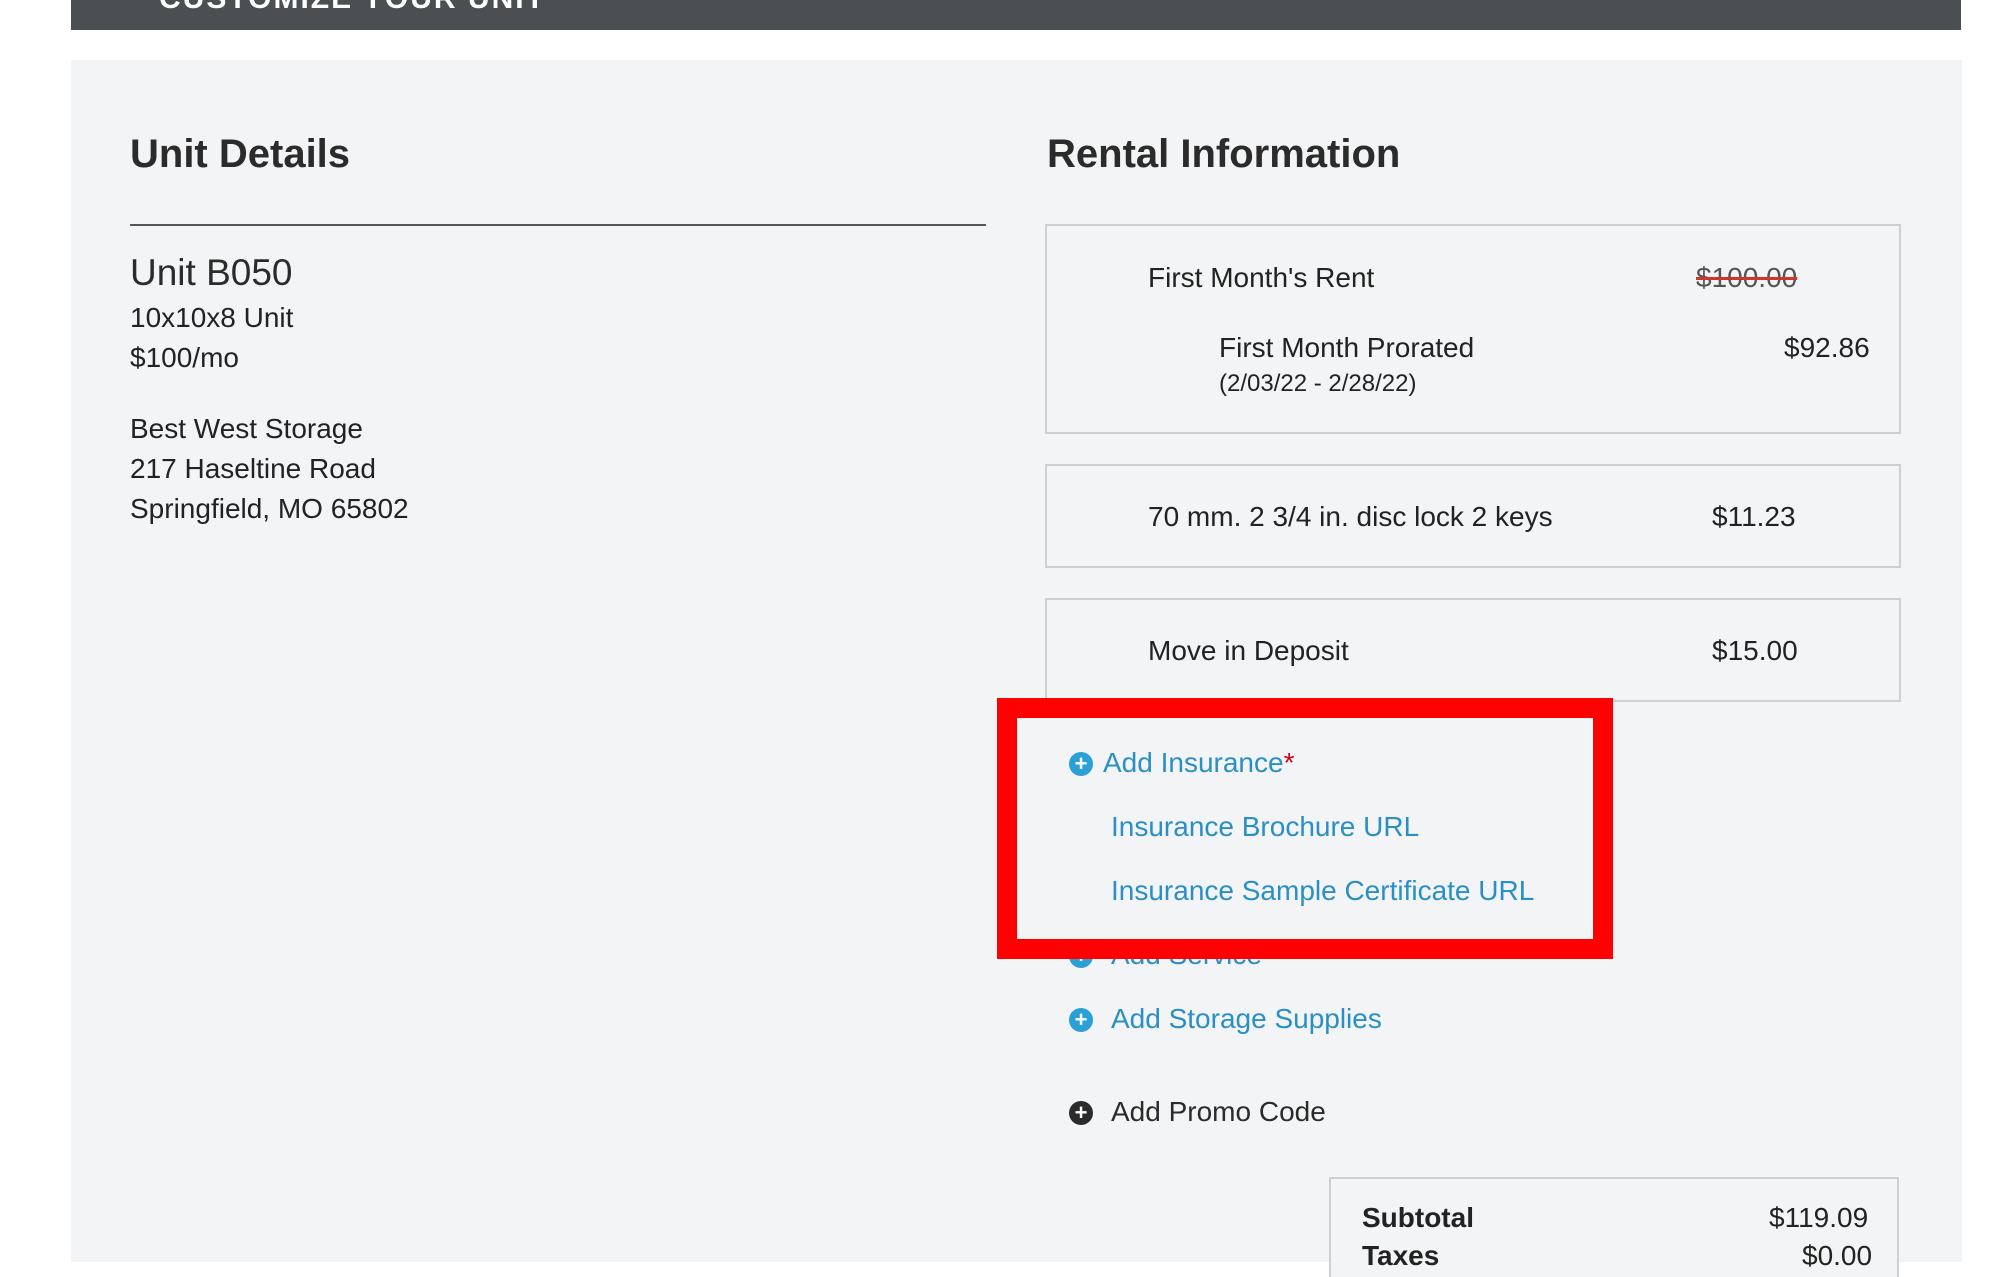 Image resolution: width=2010 pixels, height=1277 pixels. Describe the element at coordinates (1350, 516) in the screenshot. I see `lock-item-label: 70 mm. 2 3/4 in. disc lock 2 keys` at that location.